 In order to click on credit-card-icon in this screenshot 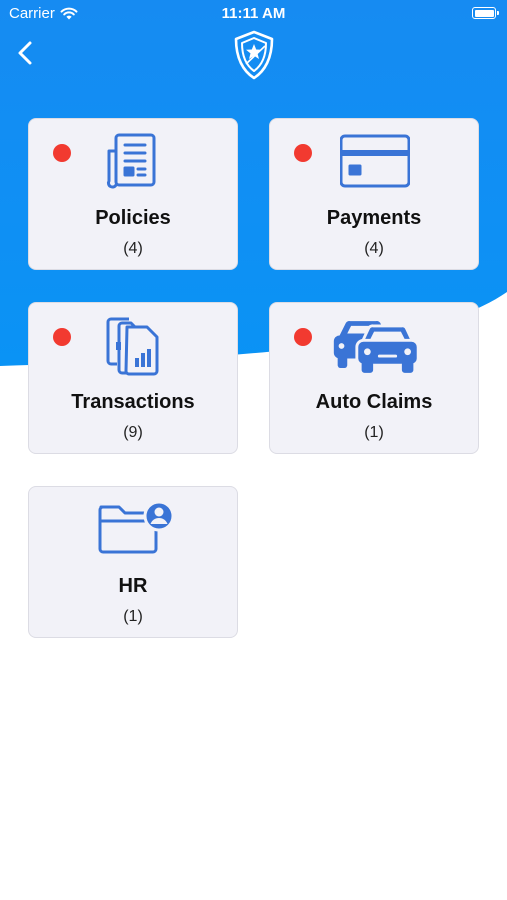, I will do `click(375, 161)`.